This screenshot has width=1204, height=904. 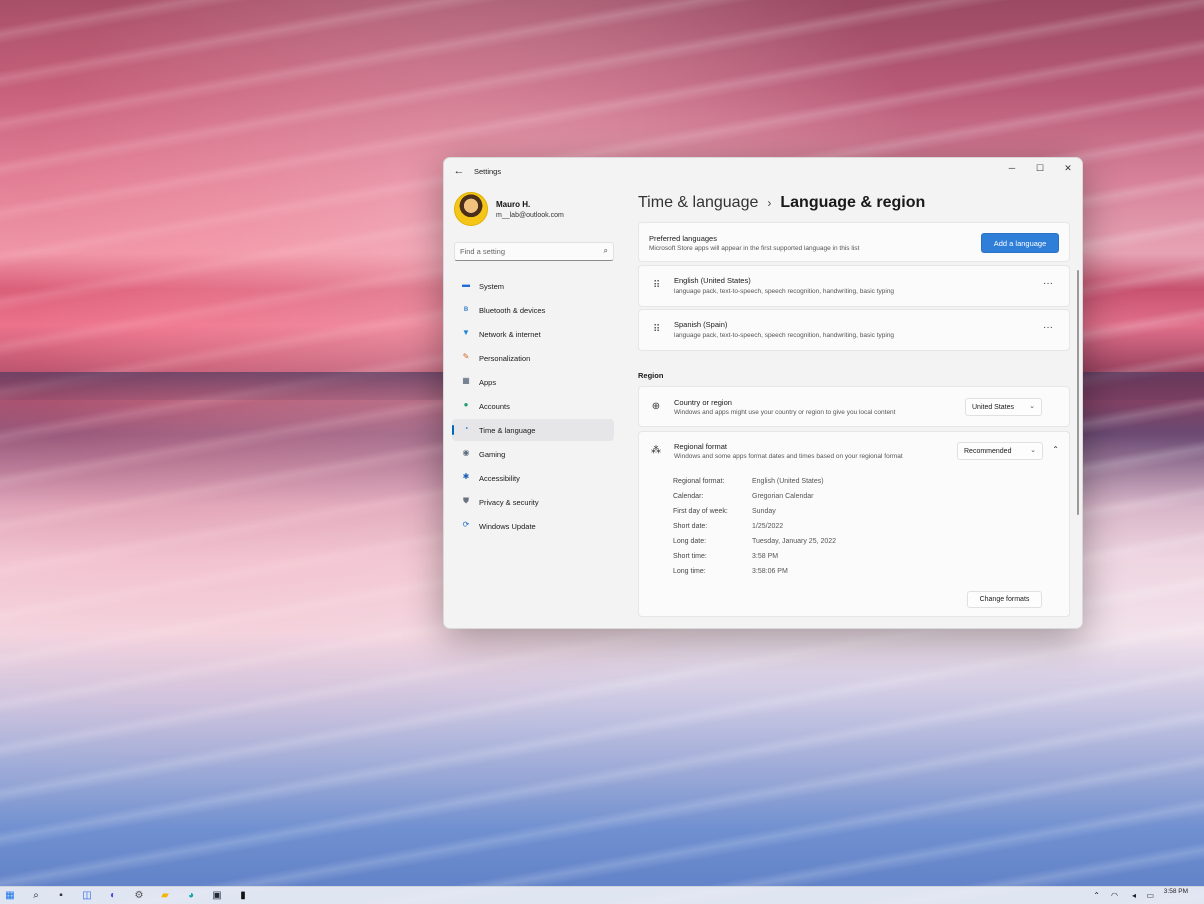 What do you see at coordinates (466, 452) in the screenshot?
I see `gamepad-icon: ◉` at bounding box center [466, 452].